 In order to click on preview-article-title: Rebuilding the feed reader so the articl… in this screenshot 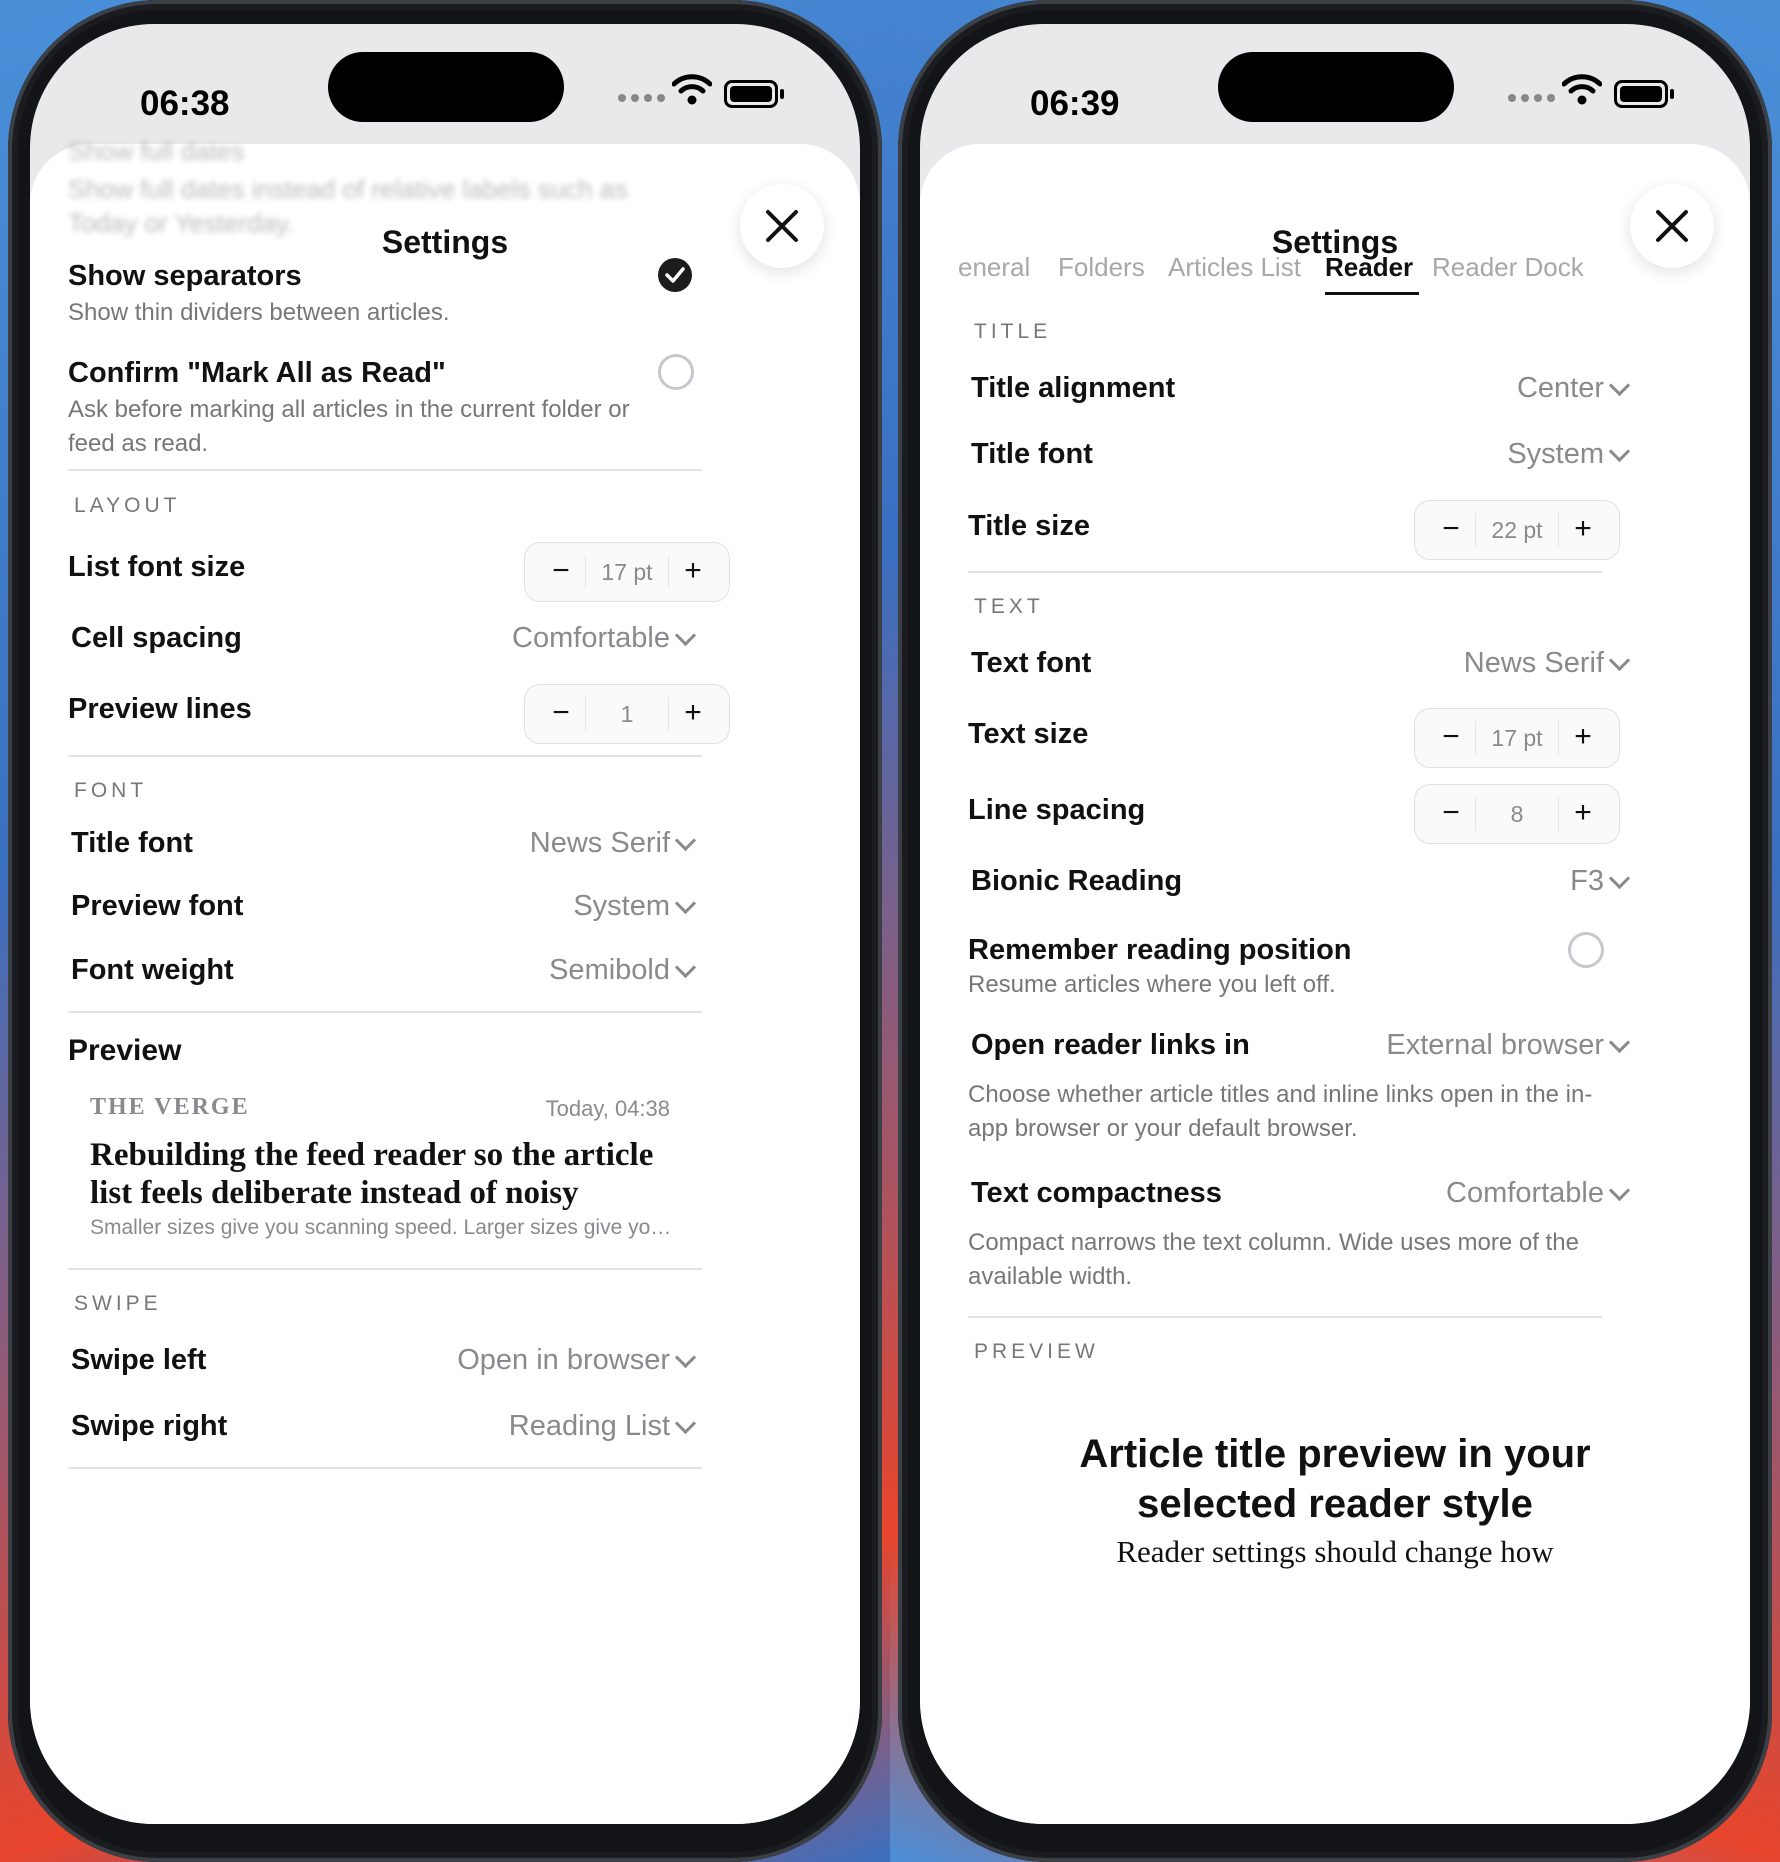, I will do `click(372, 1174)`.